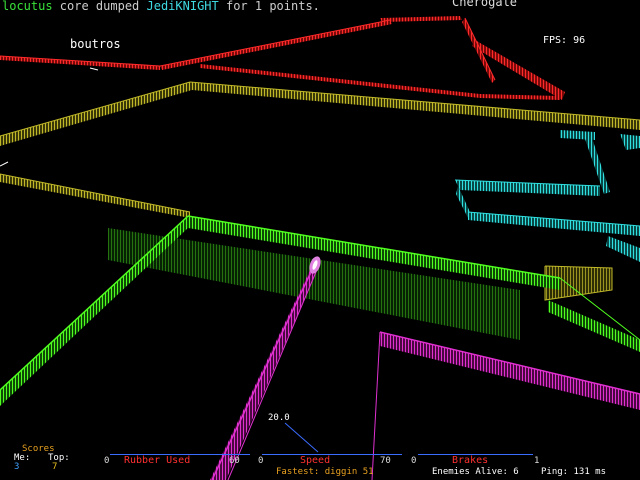  What do you see at coordinates (547, 196) in the screenshot?
I see `cyan-wall` at bounding box center [547, 196].